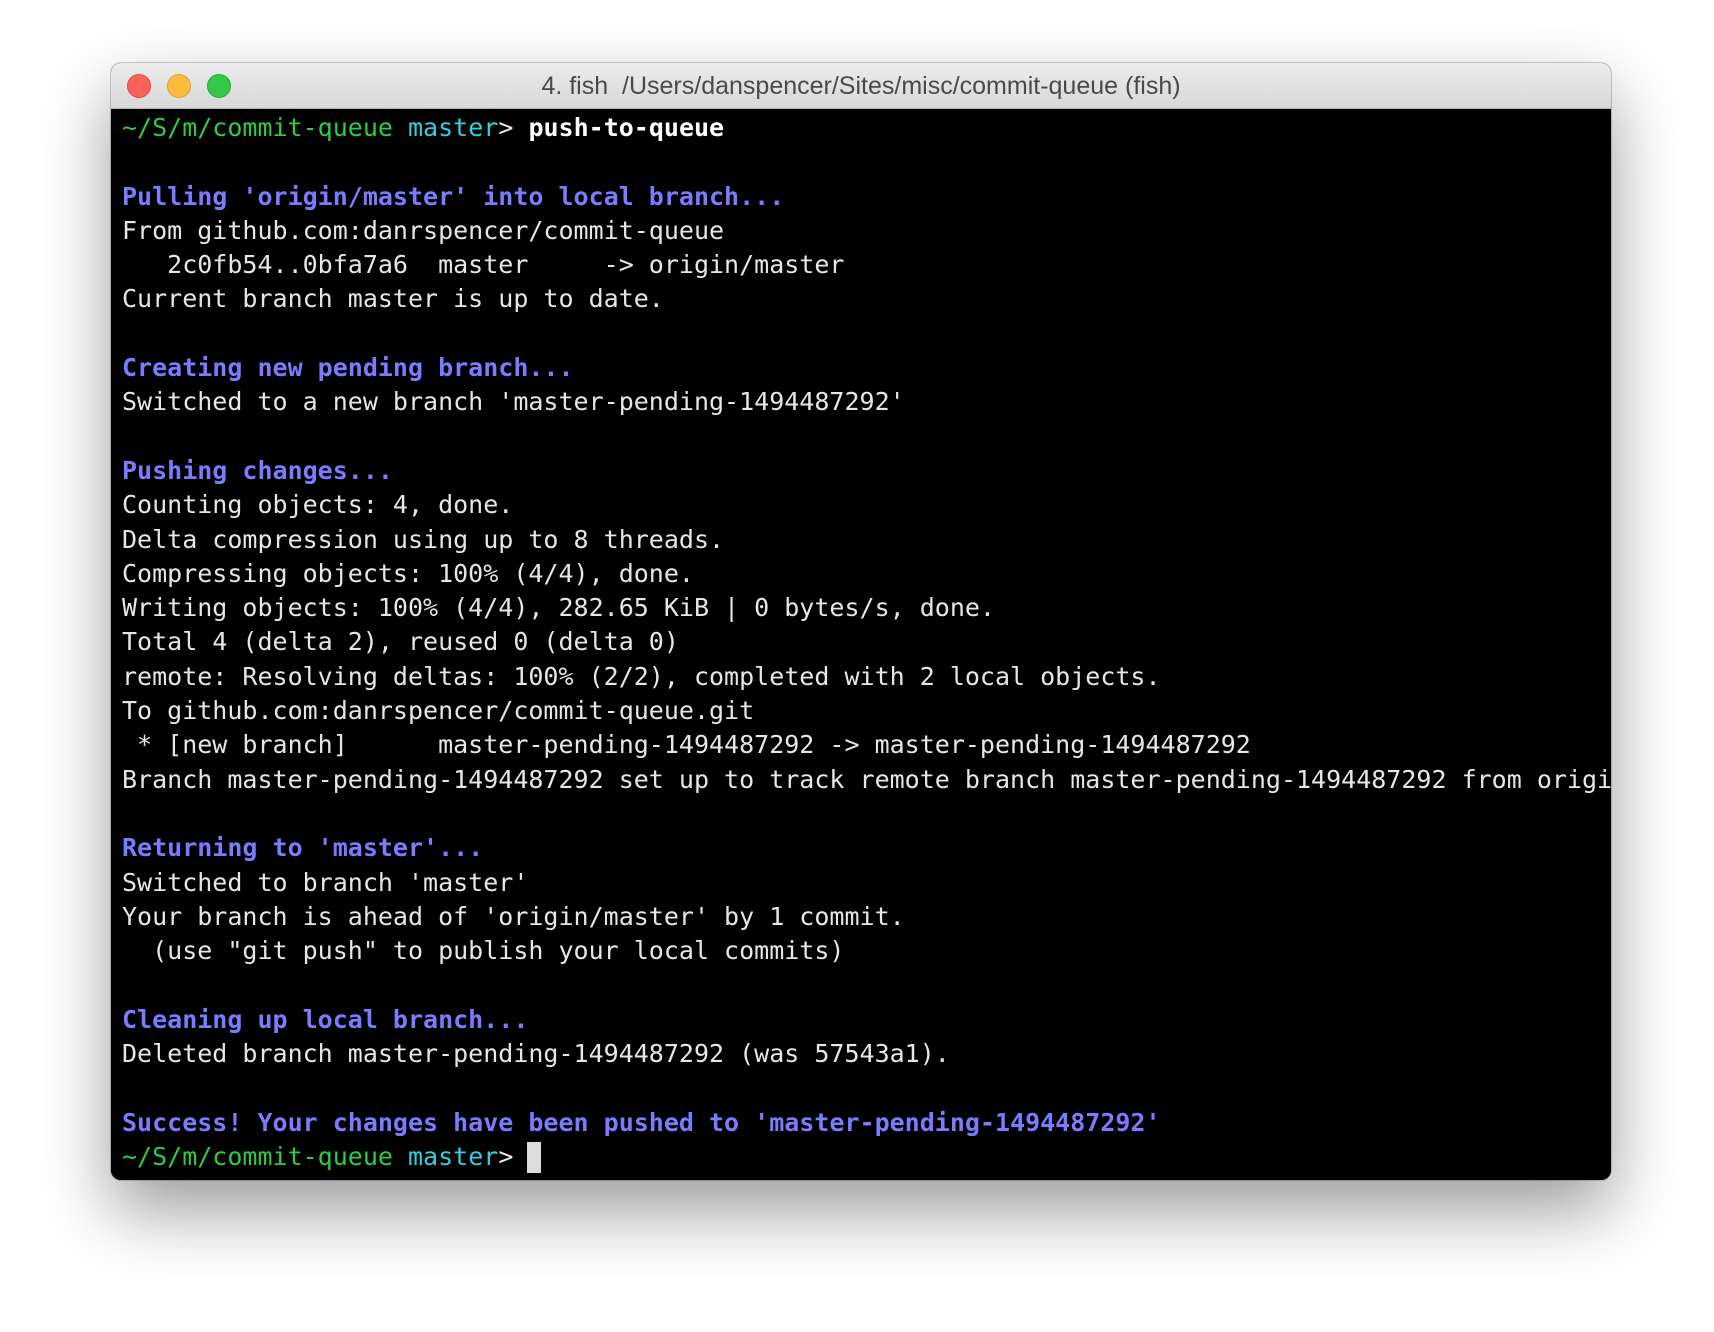  What do you see at coordinates (408, 573) in the screenshot?
I see `output-line: Compressing objects: 100% (4/4), done.` at bounding box center [408, 573].